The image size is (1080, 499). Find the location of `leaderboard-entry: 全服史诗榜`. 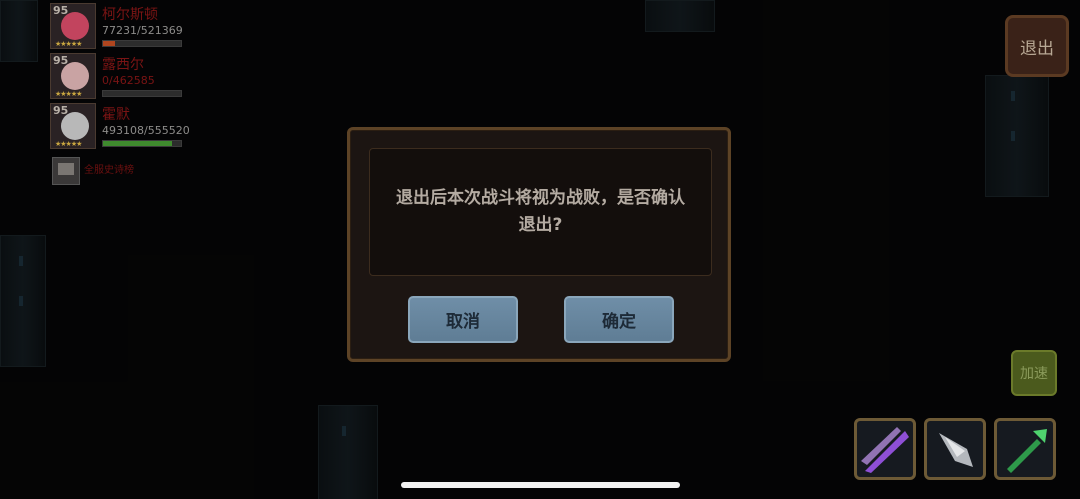

leaderboard-entry: 全服史诗榜 is located at coordinates (120, 174).